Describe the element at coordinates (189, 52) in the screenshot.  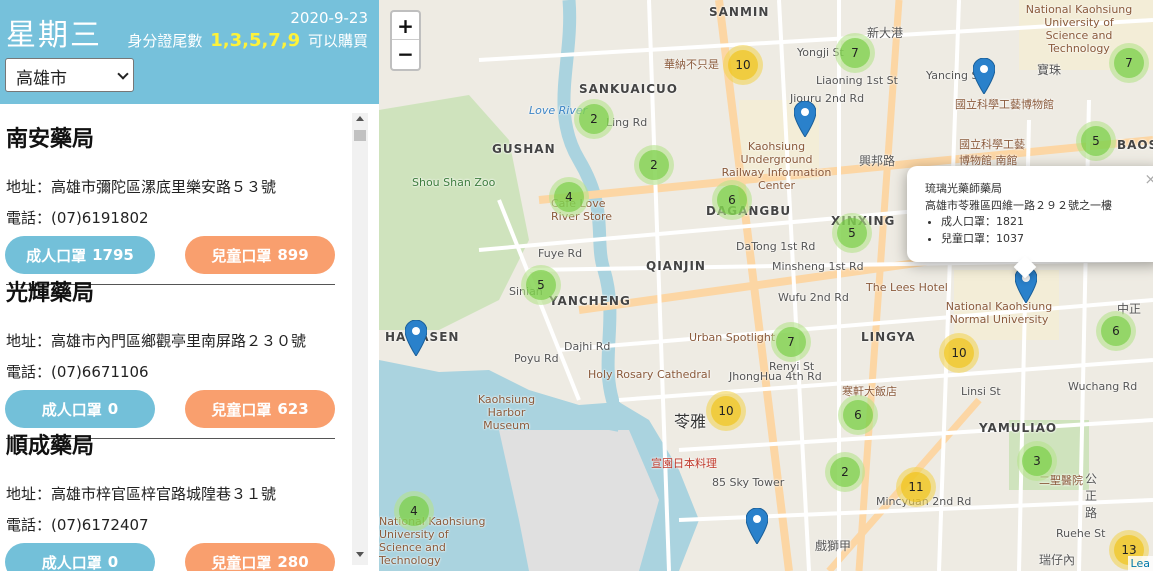
I see `header: 星期三 2020-9-23 身分證尾數 1,3,5,7,9 可以購買 高雄市` at that location.